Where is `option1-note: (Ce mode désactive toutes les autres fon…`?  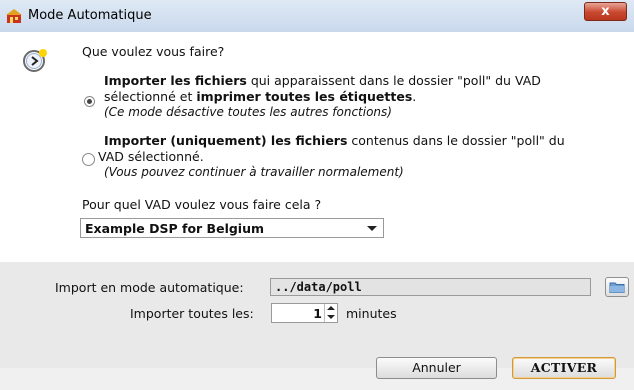
option1-note: (Ce mode désactive toutes les autres fon… is located at coordinates (248, 112).